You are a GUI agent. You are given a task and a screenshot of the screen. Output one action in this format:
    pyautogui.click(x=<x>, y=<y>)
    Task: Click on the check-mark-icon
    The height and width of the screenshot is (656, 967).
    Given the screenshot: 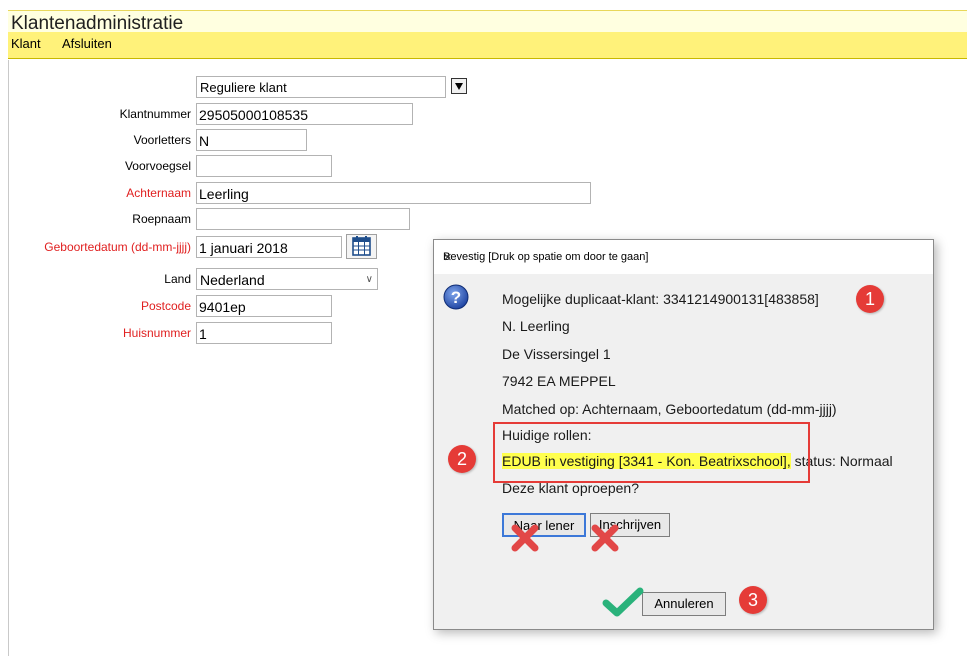 What is the action you would take?
    pyautogui.click(x=623, y=602)
    